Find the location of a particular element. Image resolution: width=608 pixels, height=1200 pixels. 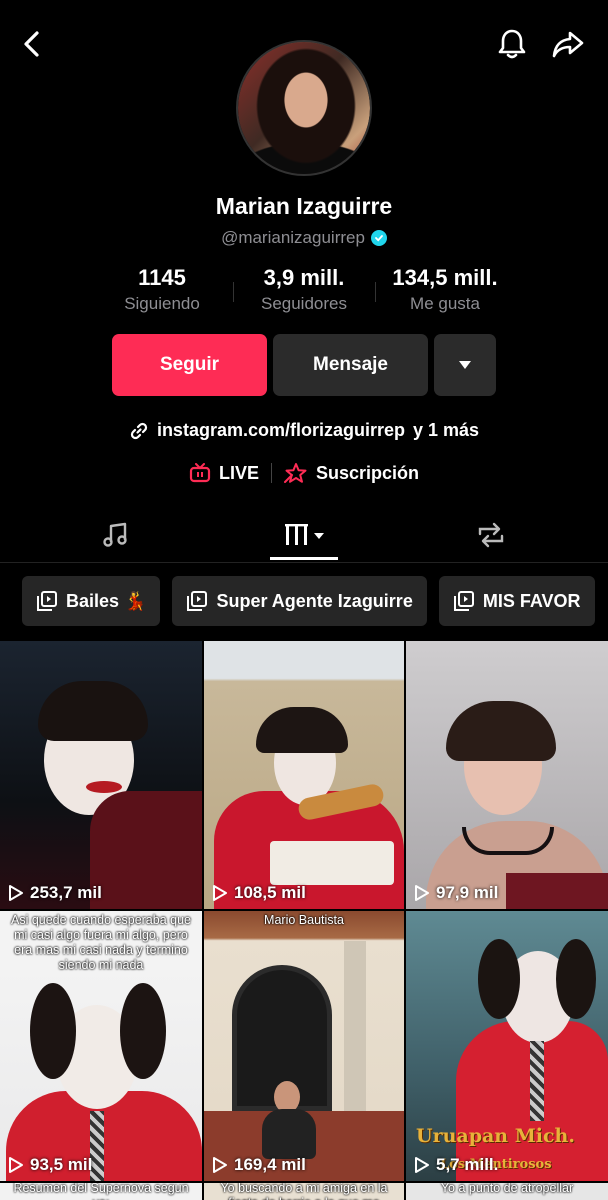

subscription-button: Suscripción is located at coordinates (351, 473).